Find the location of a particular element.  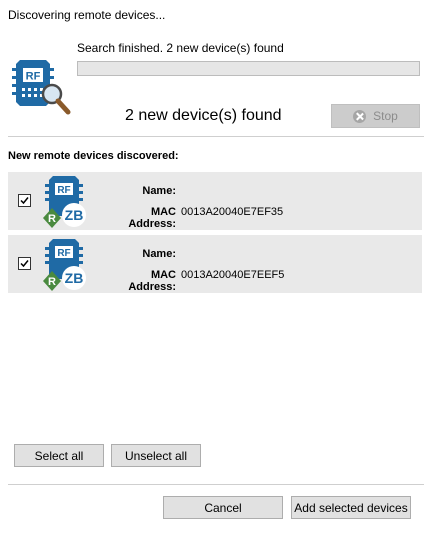

found-count-text: 2 new device(s) found is located at coordinates (203, 115).